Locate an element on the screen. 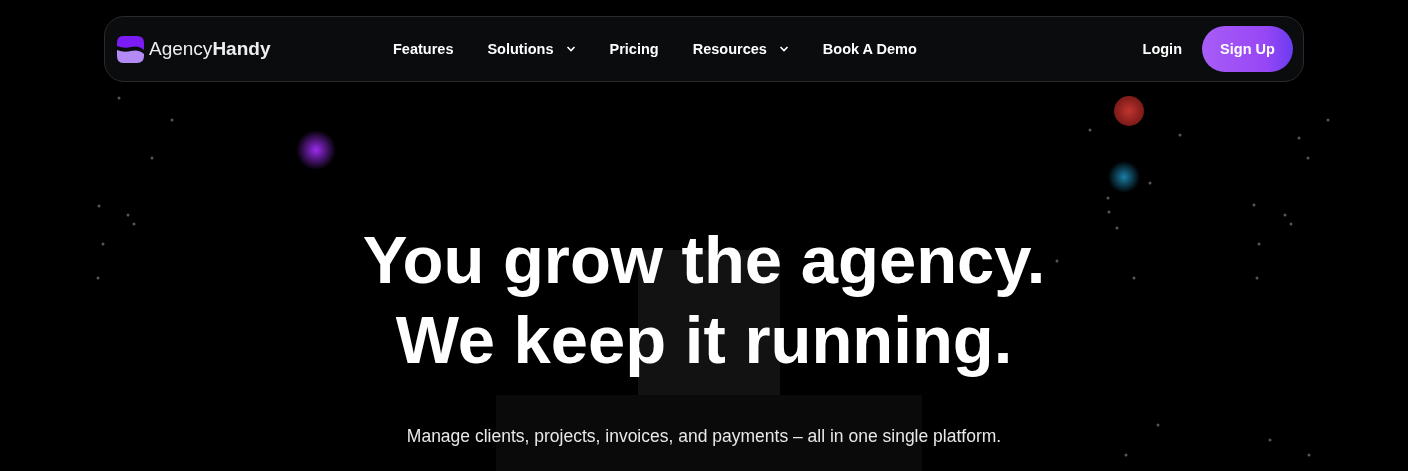 The width and height of the screenshot is (1408, 471). headline: You grow the agency. is located at coordinates (704, 260).